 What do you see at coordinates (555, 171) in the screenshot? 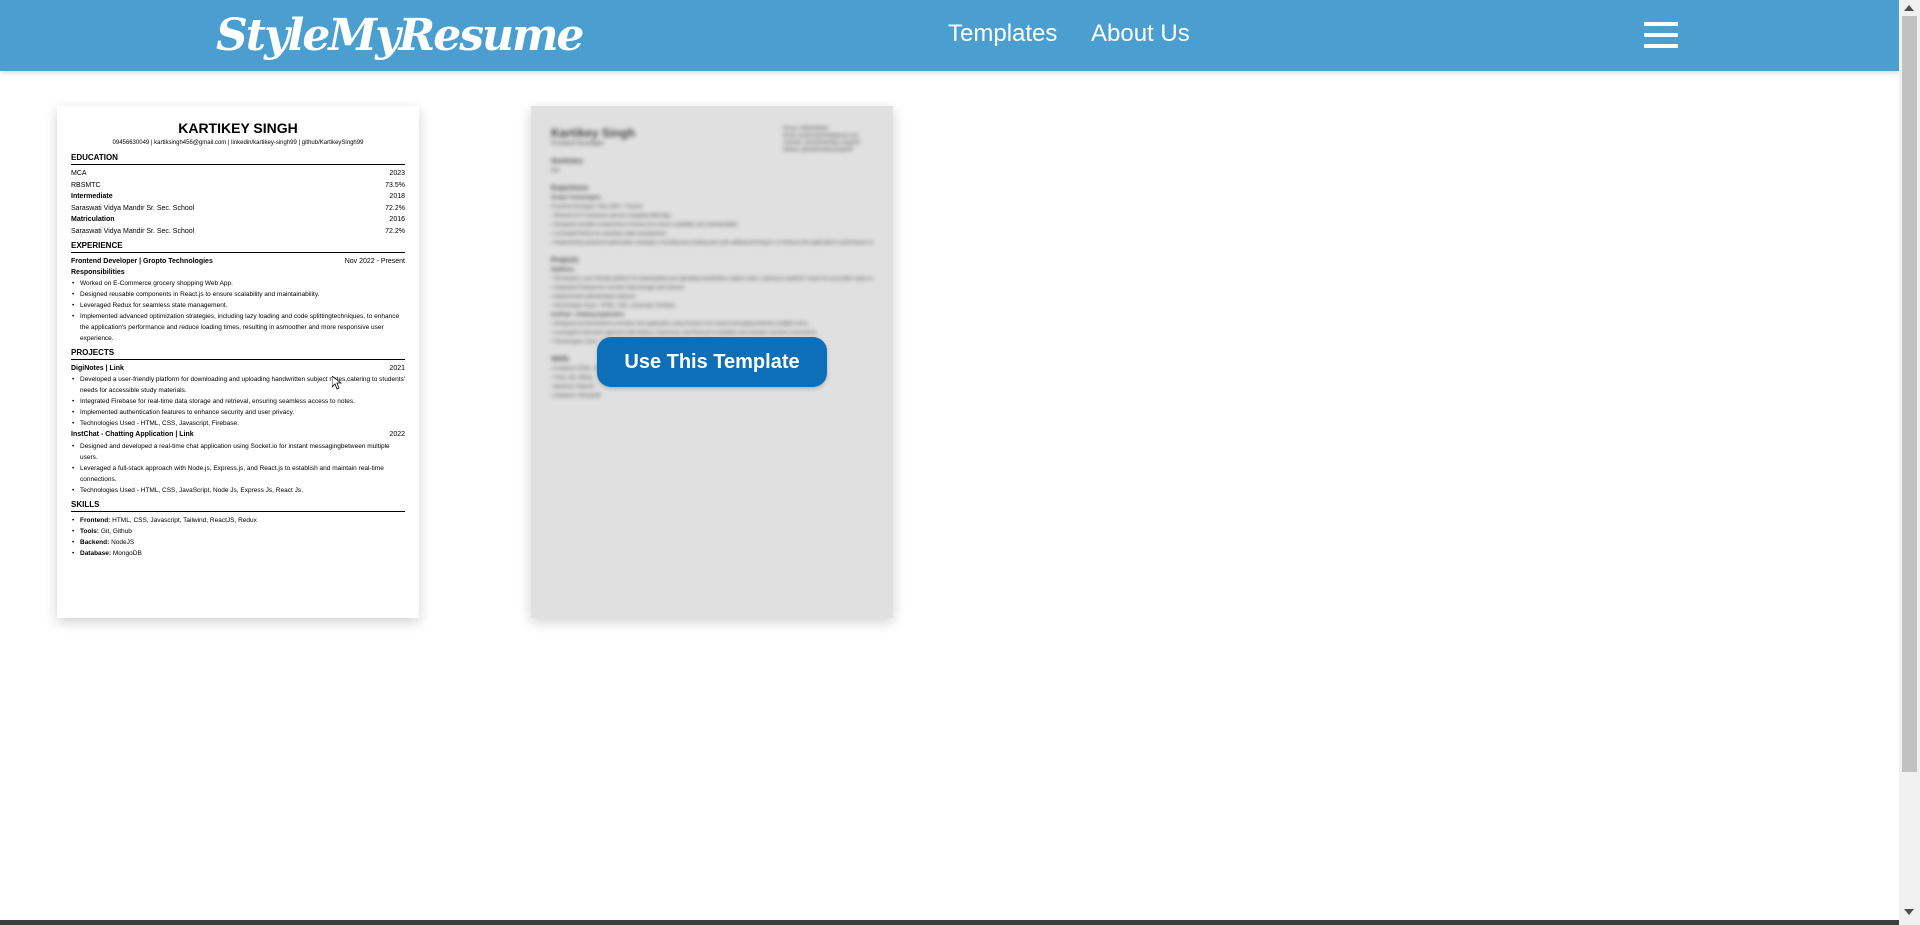
I see `resume2-summary-text: N/A` at bounding box center [555, 171].